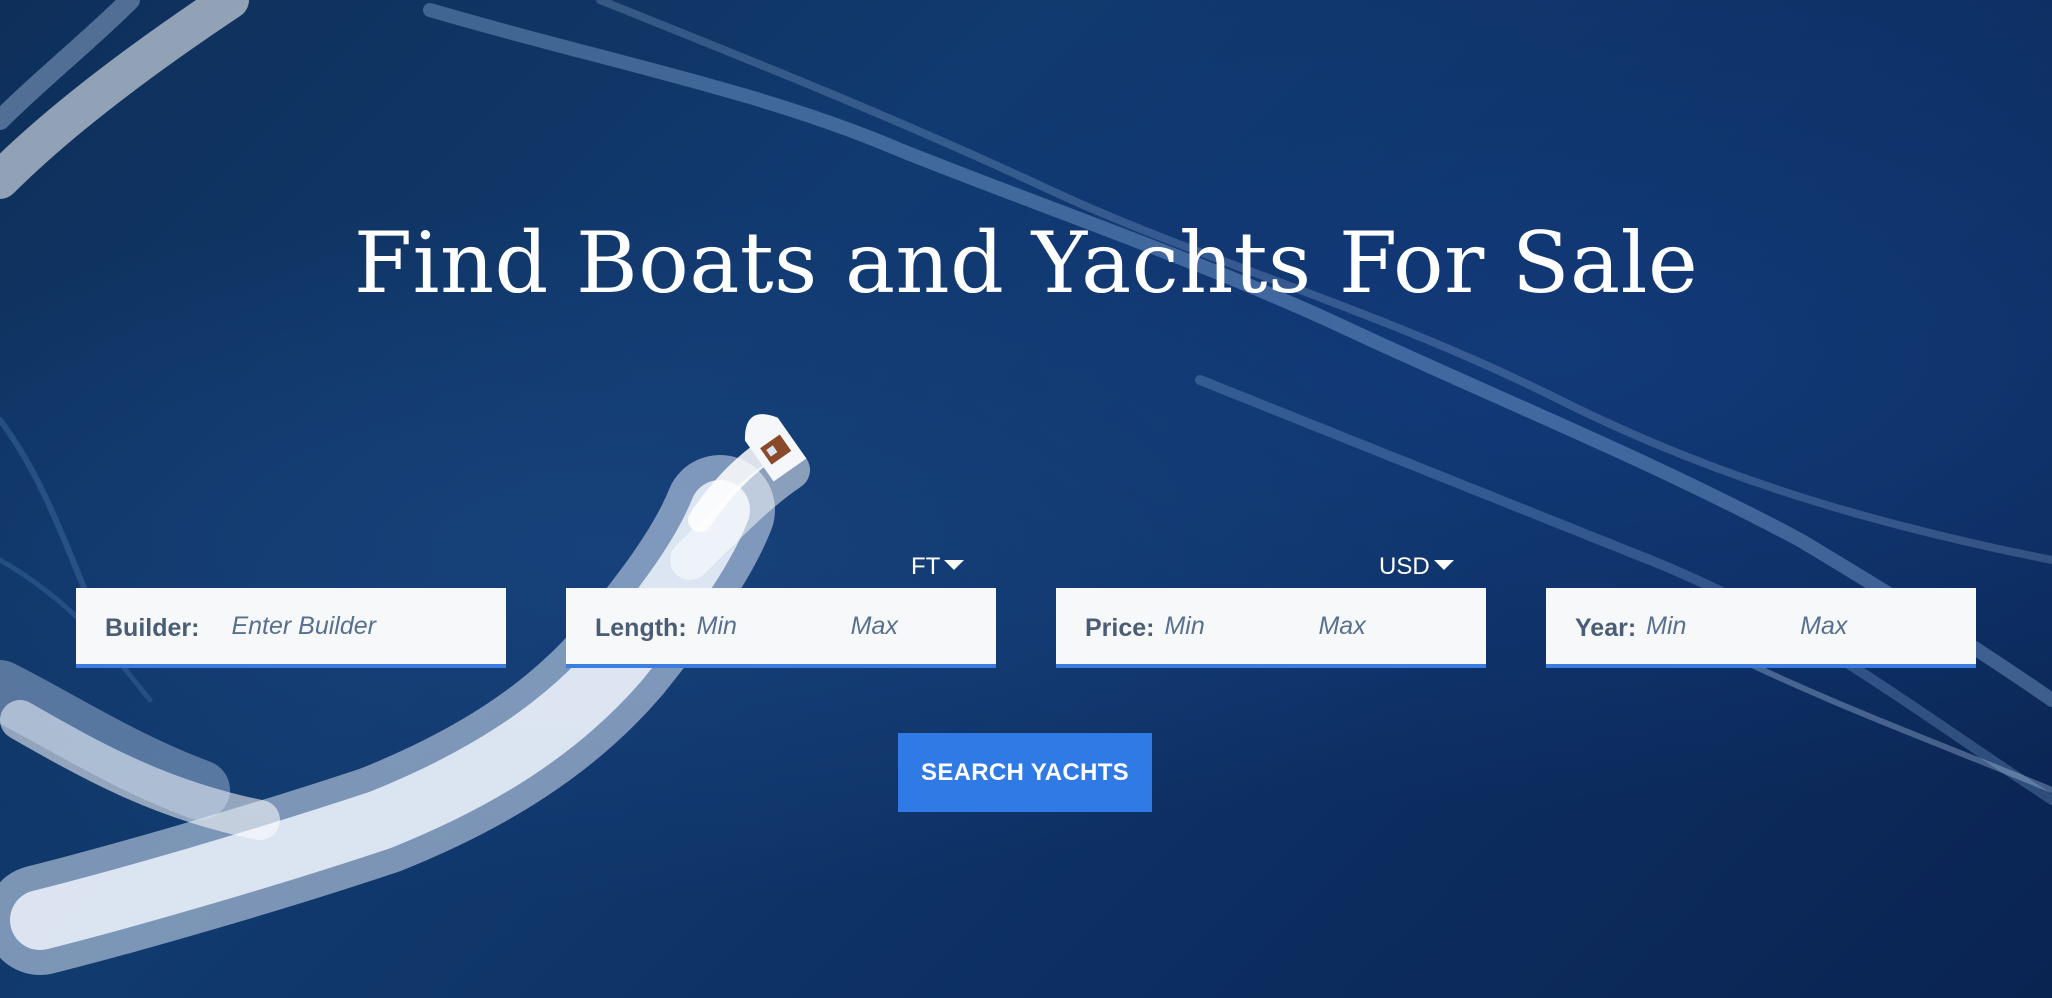  Describe the element at coordinates (1229, 626) in the screenshot. I see `price-min-input` at that location.